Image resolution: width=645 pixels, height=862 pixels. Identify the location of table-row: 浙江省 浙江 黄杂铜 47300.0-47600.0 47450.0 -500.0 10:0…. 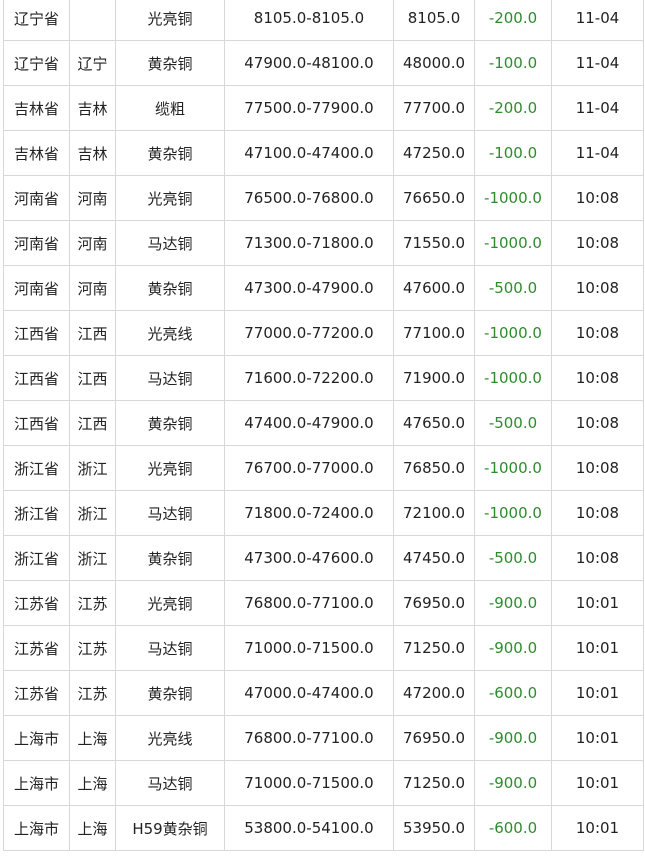
(323, 558).